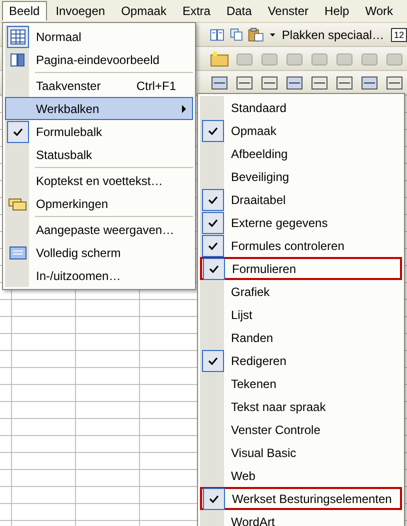  Describe the element at coordinates (99, 108) in the screenshot. I see `menu-item: Werkbalken` at that location.